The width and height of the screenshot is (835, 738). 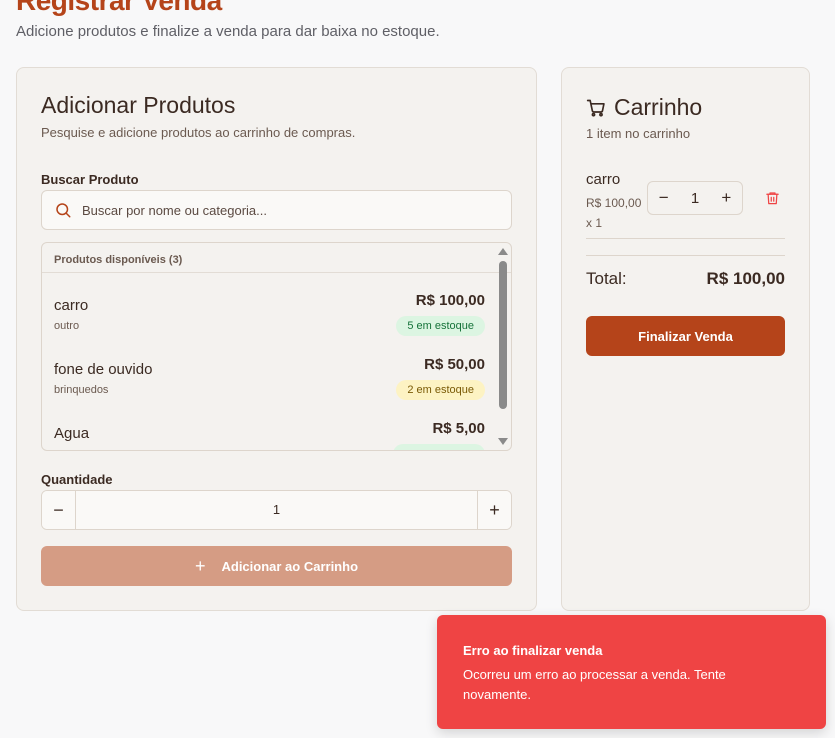 I want to click on quantity-label: Quantidade, so click(x=77, y=479).